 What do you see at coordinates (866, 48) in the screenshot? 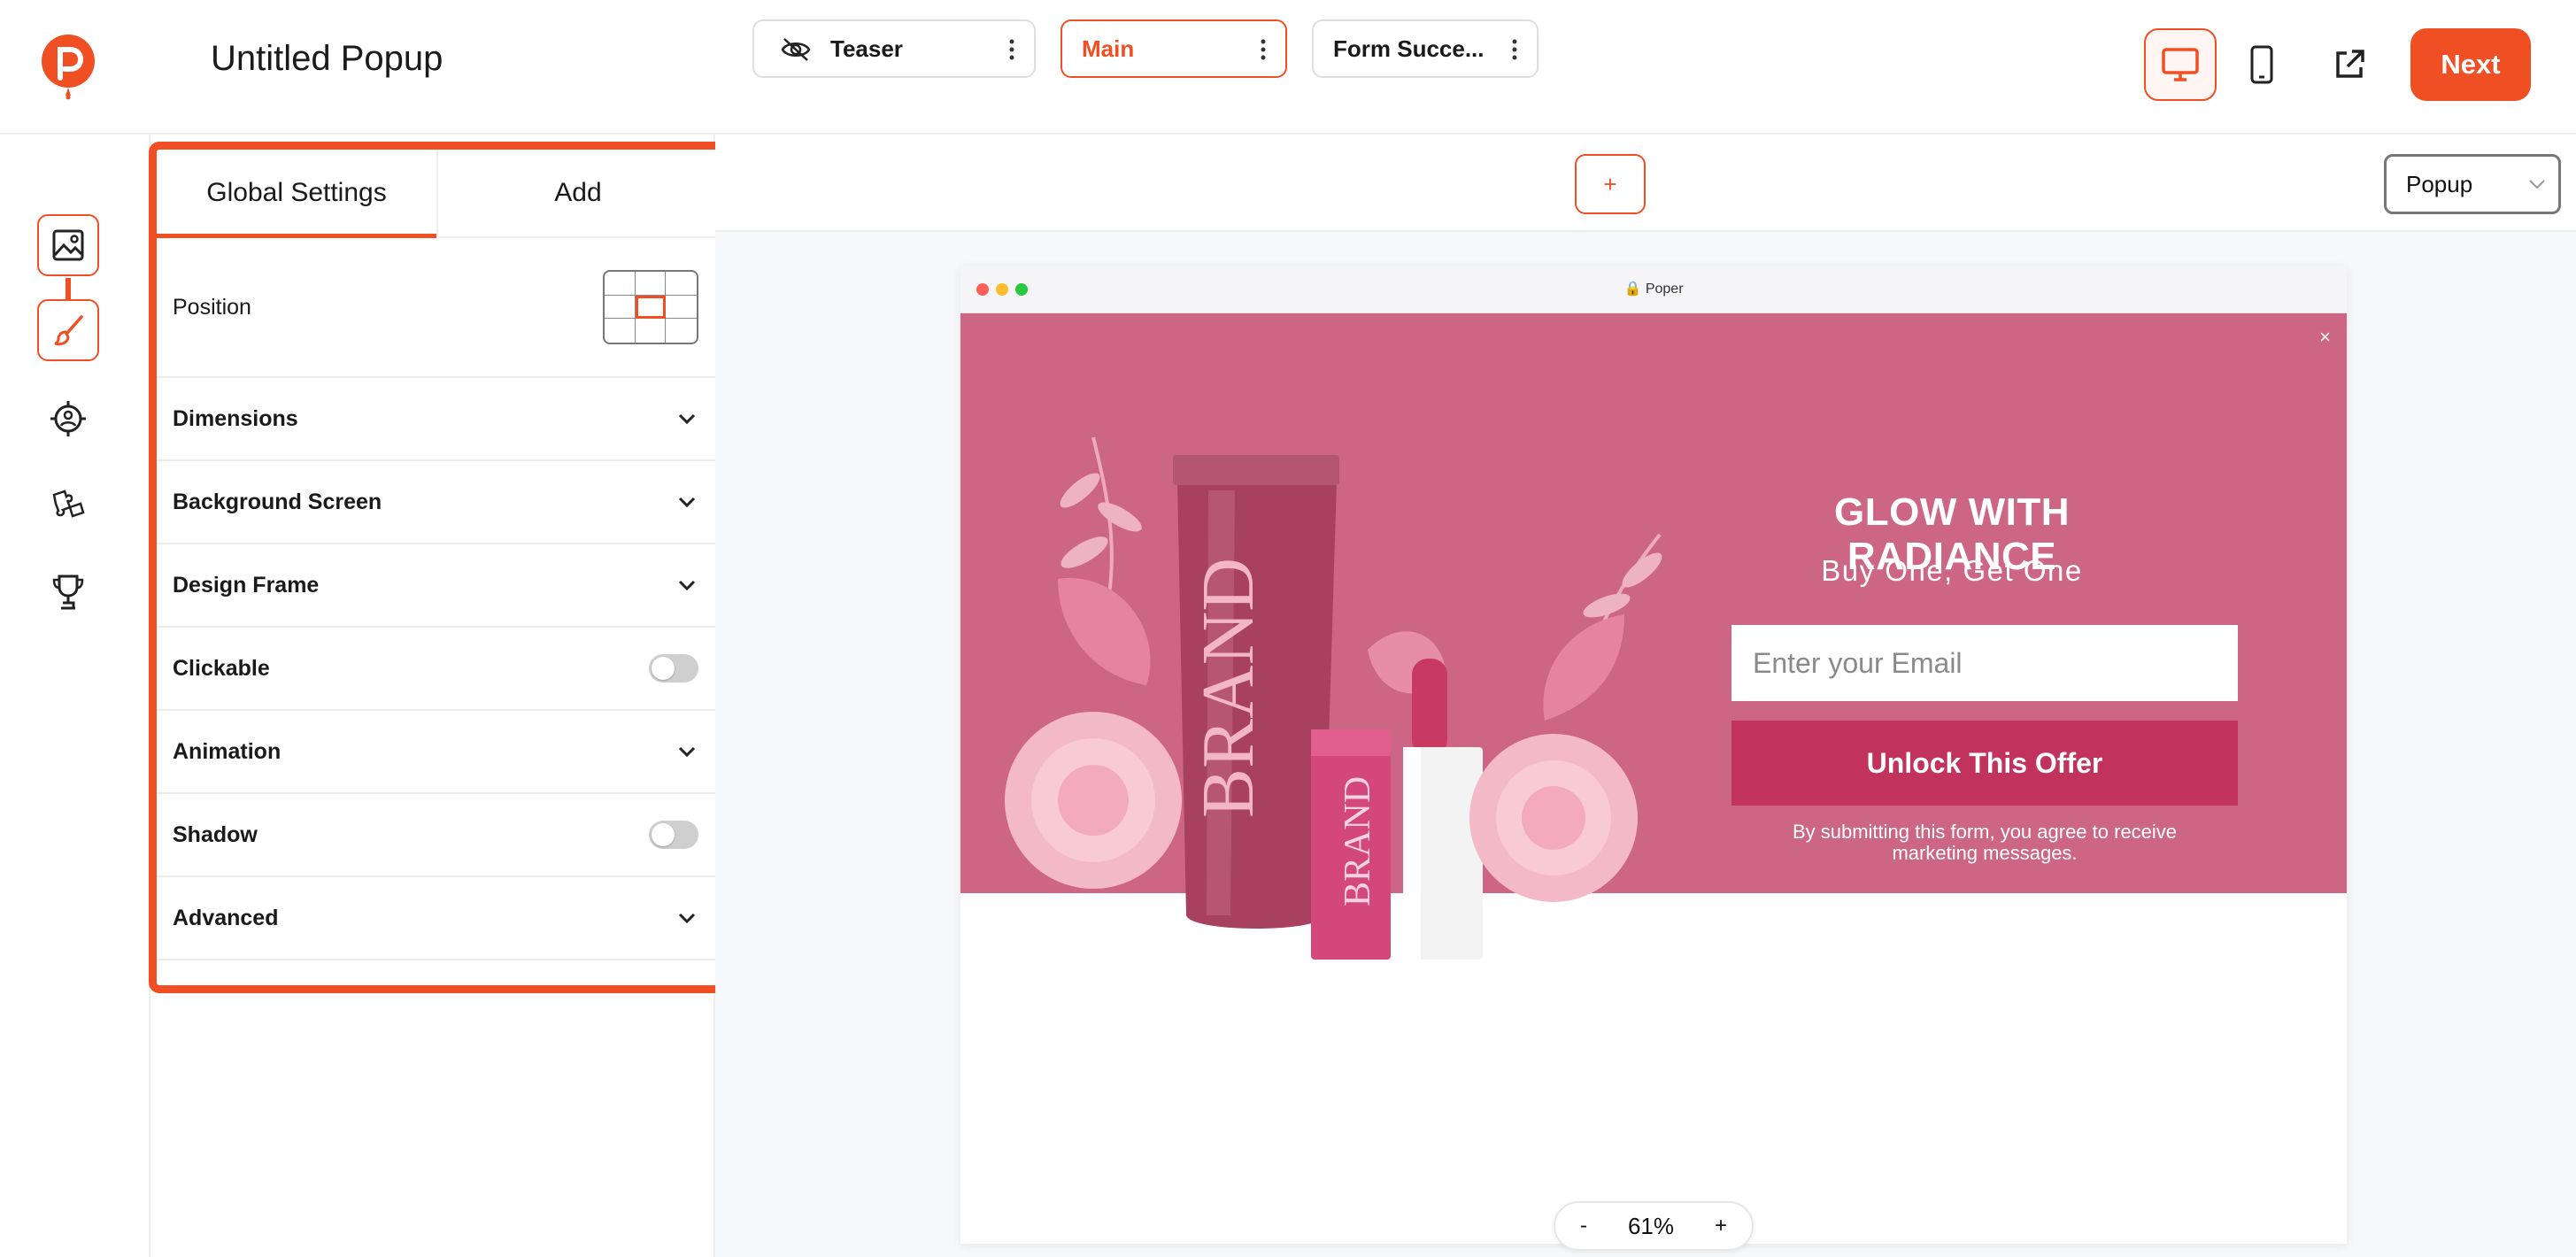
I see `step-teaser-label: Teaser` at bounding box center [866, 48].